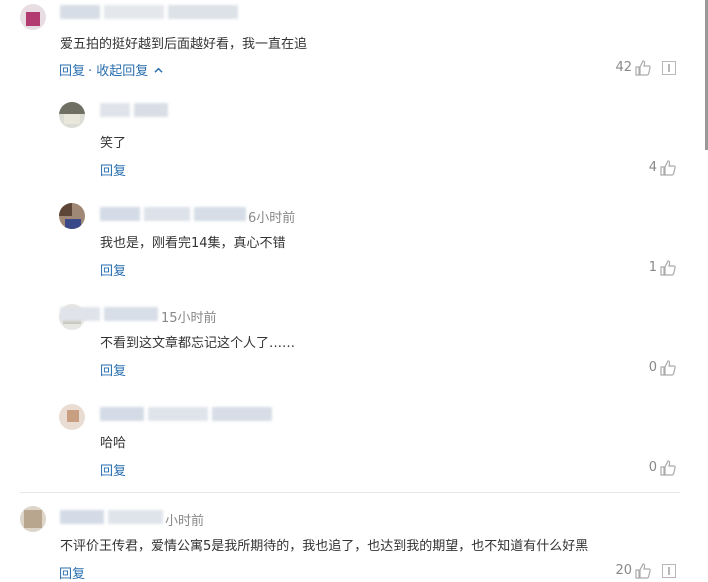  Describe the element at coordinates (272, 218) in the screenshot. I see `comment-time: 6小时前` at that location.